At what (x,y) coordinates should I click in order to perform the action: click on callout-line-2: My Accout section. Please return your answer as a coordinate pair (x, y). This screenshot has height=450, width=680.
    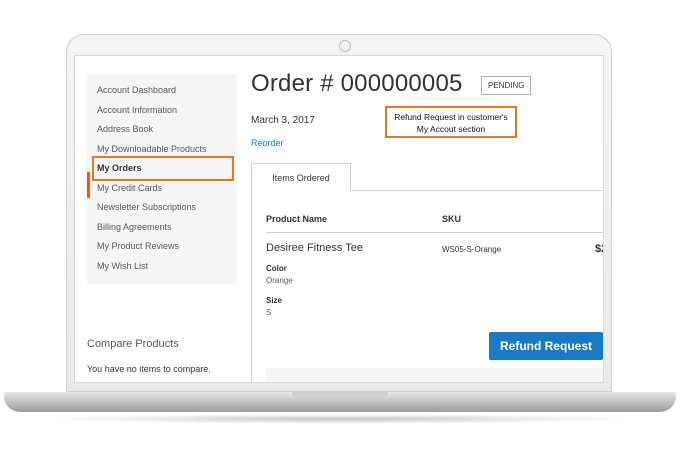
    Looking at the image, I should click on (451, 129).